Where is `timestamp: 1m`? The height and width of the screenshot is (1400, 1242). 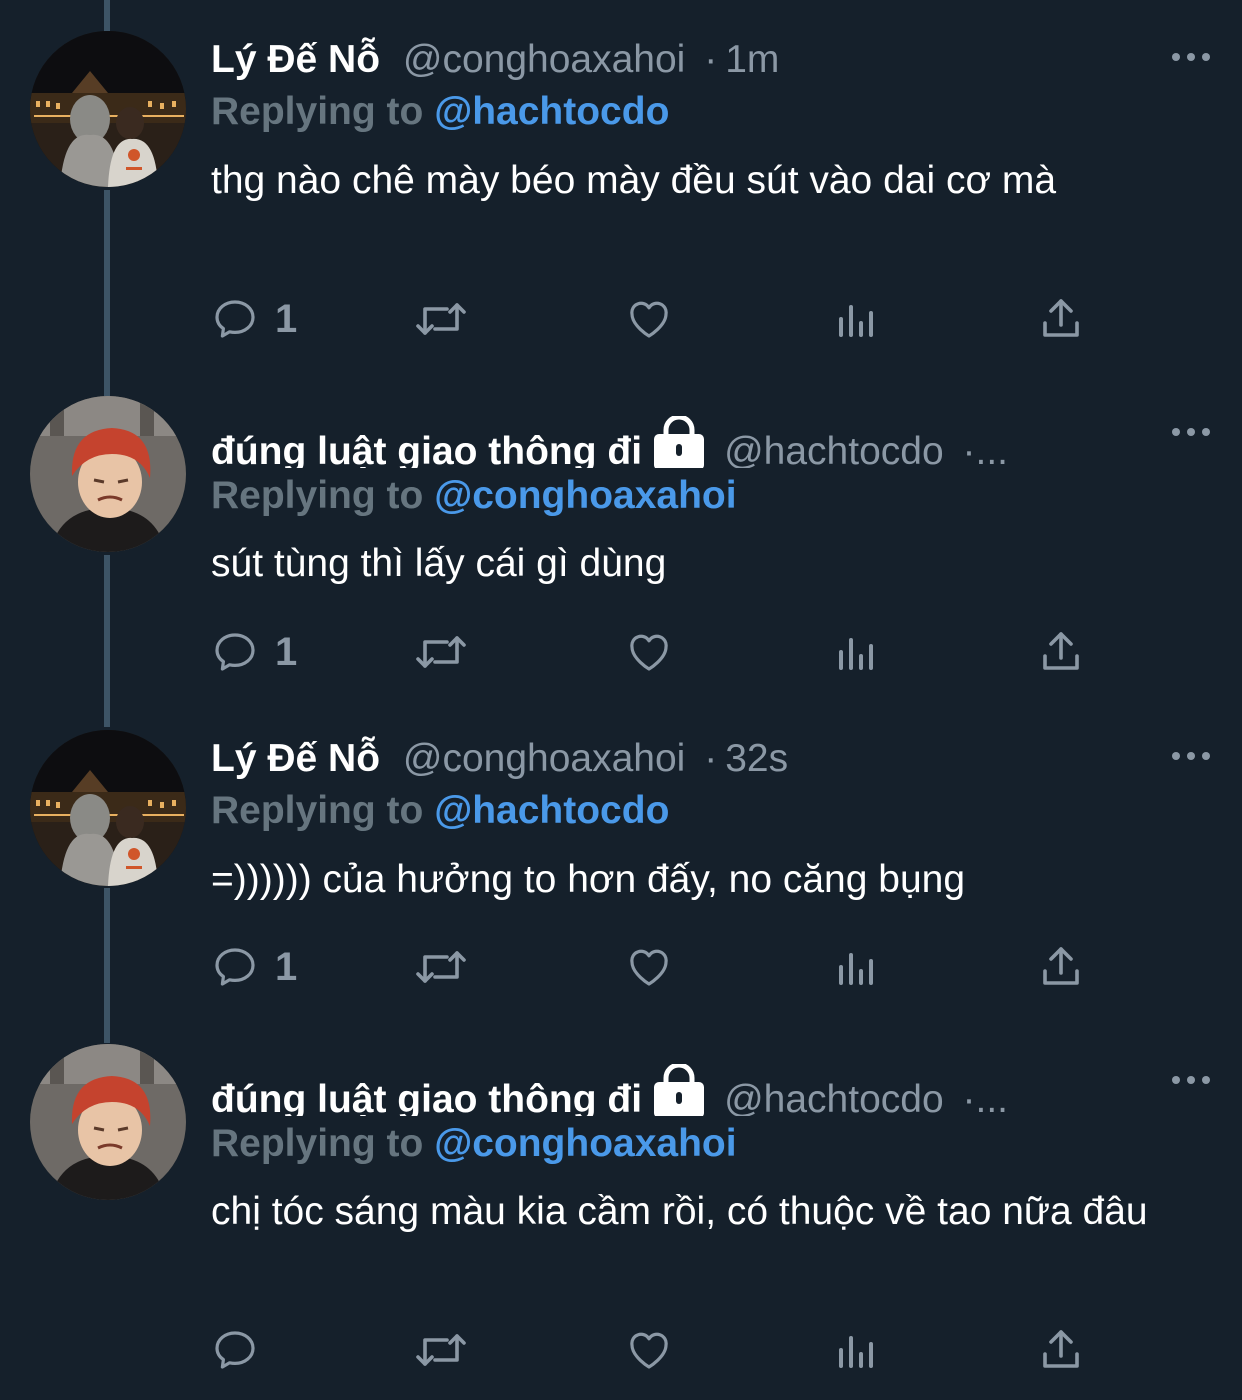
timestamp: 1m is located at coordinates (752, 59).